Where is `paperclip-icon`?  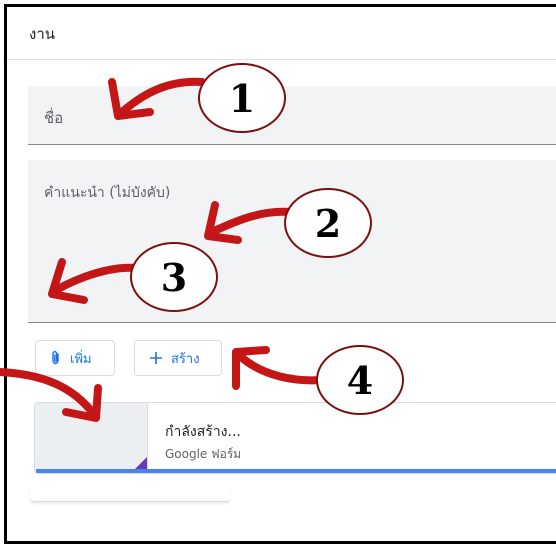 paperclip-icon is located at coordinates (55, 358).